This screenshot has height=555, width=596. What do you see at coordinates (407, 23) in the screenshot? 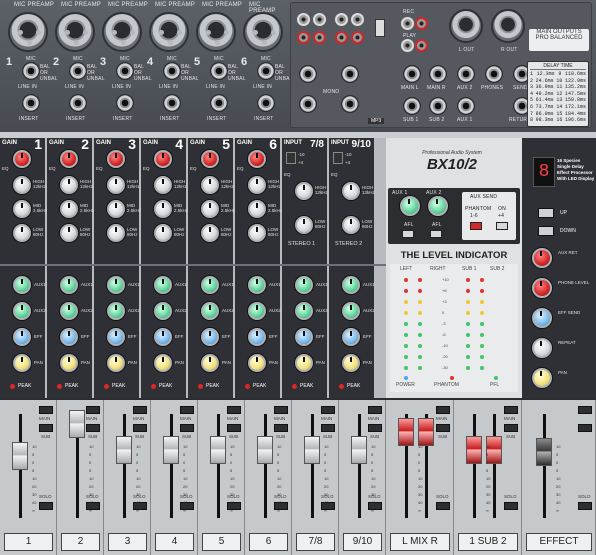
I see `rca-rec-l` at bounding box center [407, 23].